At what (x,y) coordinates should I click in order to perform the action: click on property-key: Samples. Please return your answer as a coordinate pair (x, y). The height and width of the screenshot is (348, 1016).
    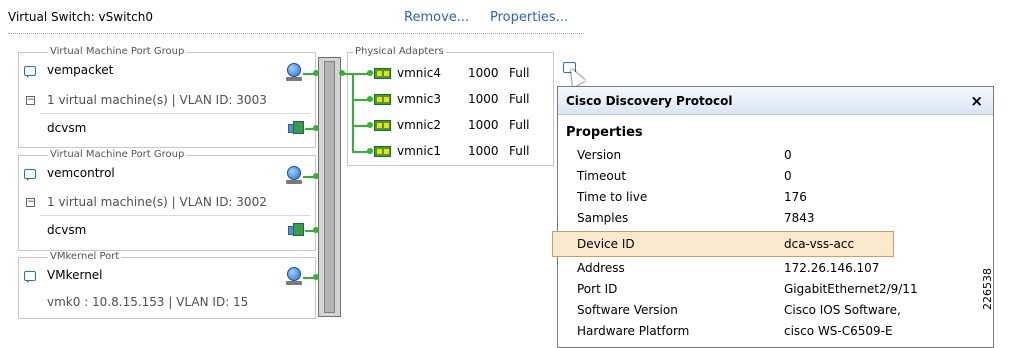
    Looking at the image, I should click on (603, 218).